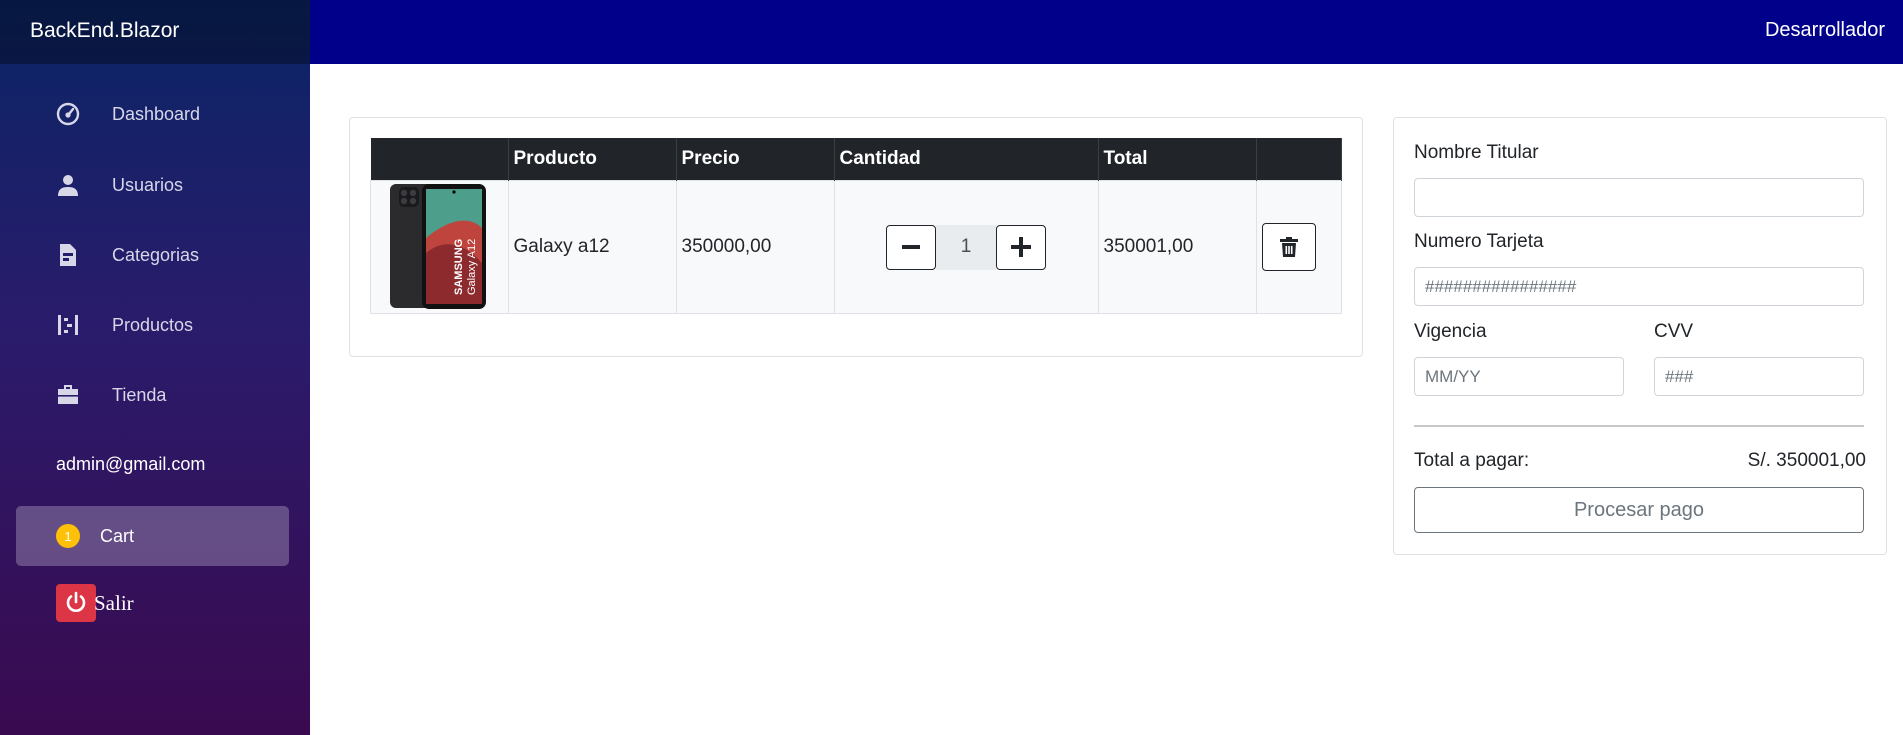 This screenshot has width=1903, height=735. What do you see at coordinates (459, 267) in the screenshot?
I see `svg-text: SAMSUNG` at bounding box center [459, 267].